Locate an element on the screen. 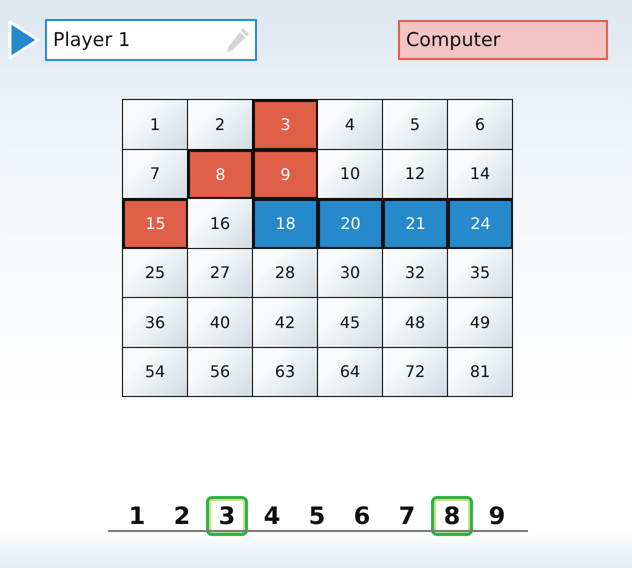  board-cell: 32 is located at coordinates (415, 273).